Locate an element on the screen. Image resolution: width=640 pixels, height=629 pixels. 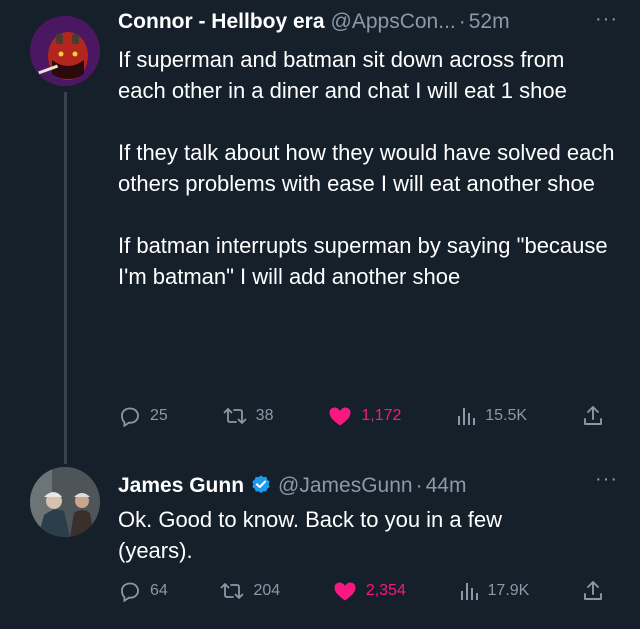
repost-button: 38 is located at coordinates (248, 416).